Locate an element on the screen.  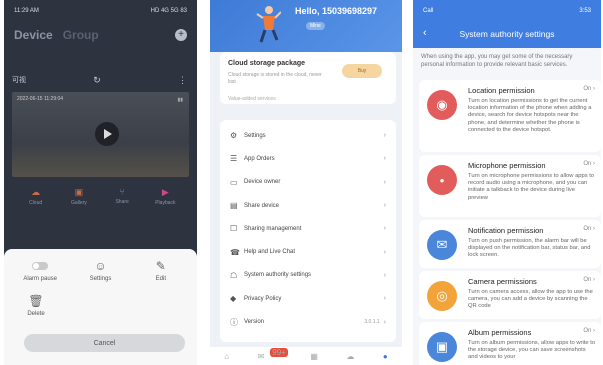
message-badge: 99+ is located at coordinates (279, 352).